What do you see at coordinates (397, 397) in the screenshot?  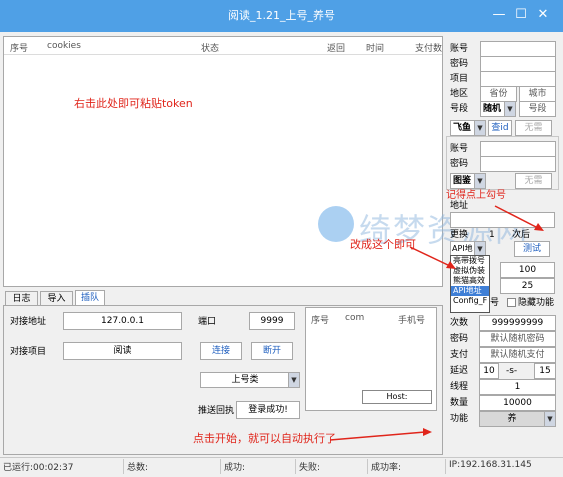 I see `host-tooltip: Host:` at bounding box center [397, 397].